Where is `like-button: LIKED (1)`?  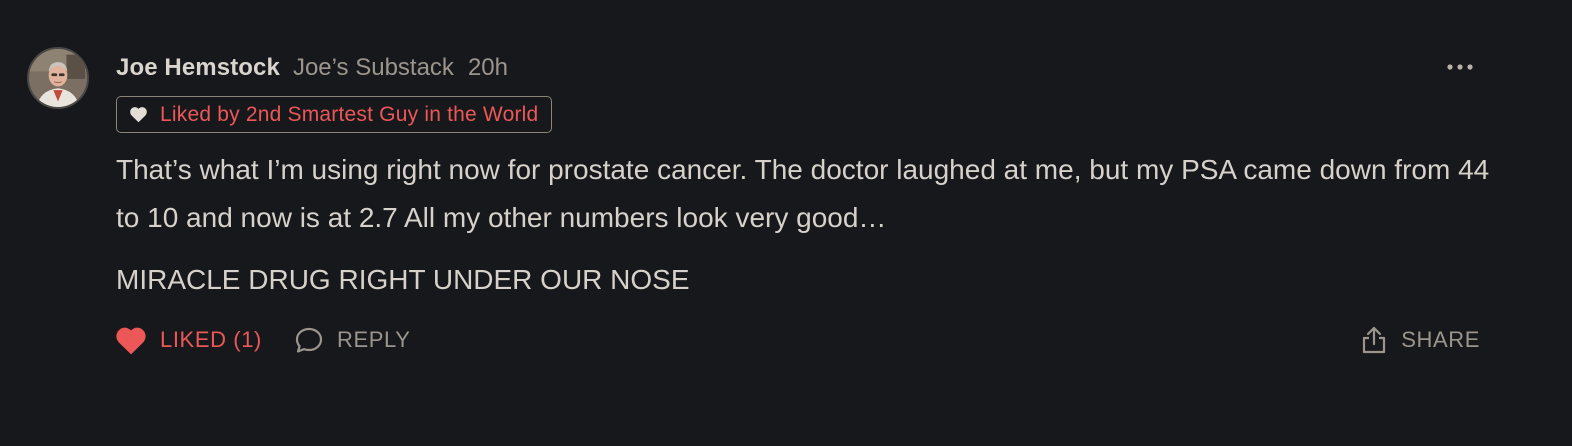 like-button: LIKED (1) is located at coordinates (188, 340).